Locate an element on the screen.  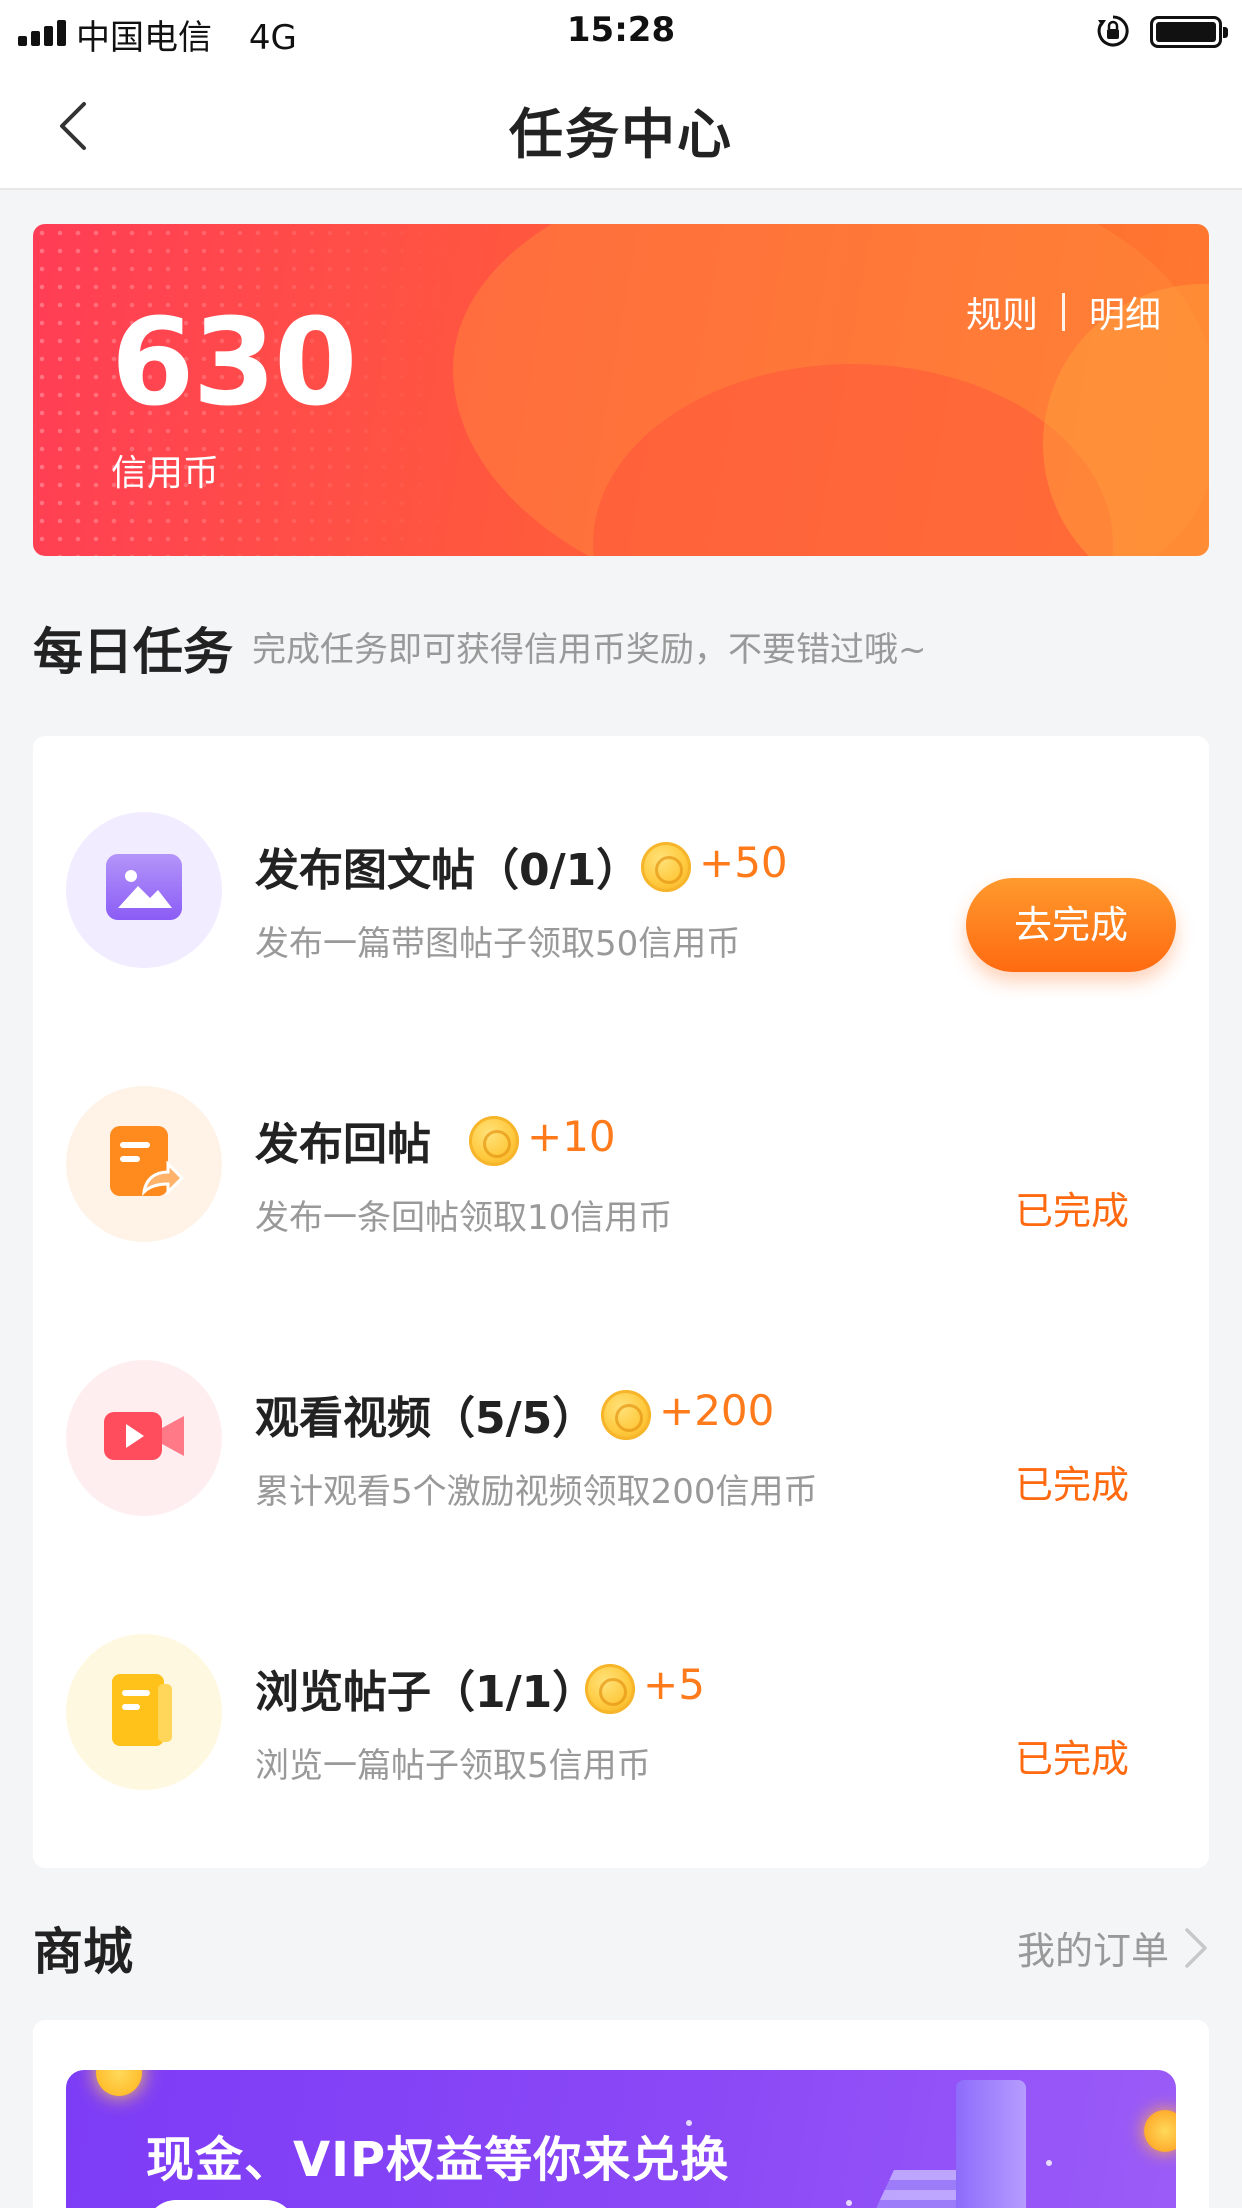
task-row: 观看视频（5/5） +200 累计观看5个激励视频领取200信用币 已完成 is located at coordinates (621, 1430).